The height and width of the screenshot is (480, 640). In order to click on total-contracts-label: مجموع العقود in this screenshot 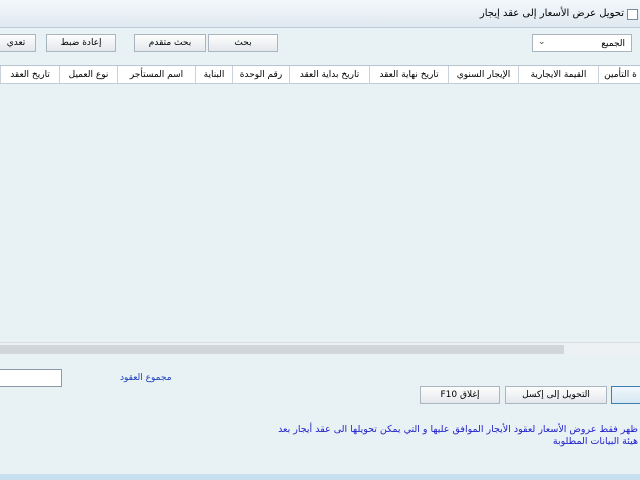, I will do `click(146, 378)`.